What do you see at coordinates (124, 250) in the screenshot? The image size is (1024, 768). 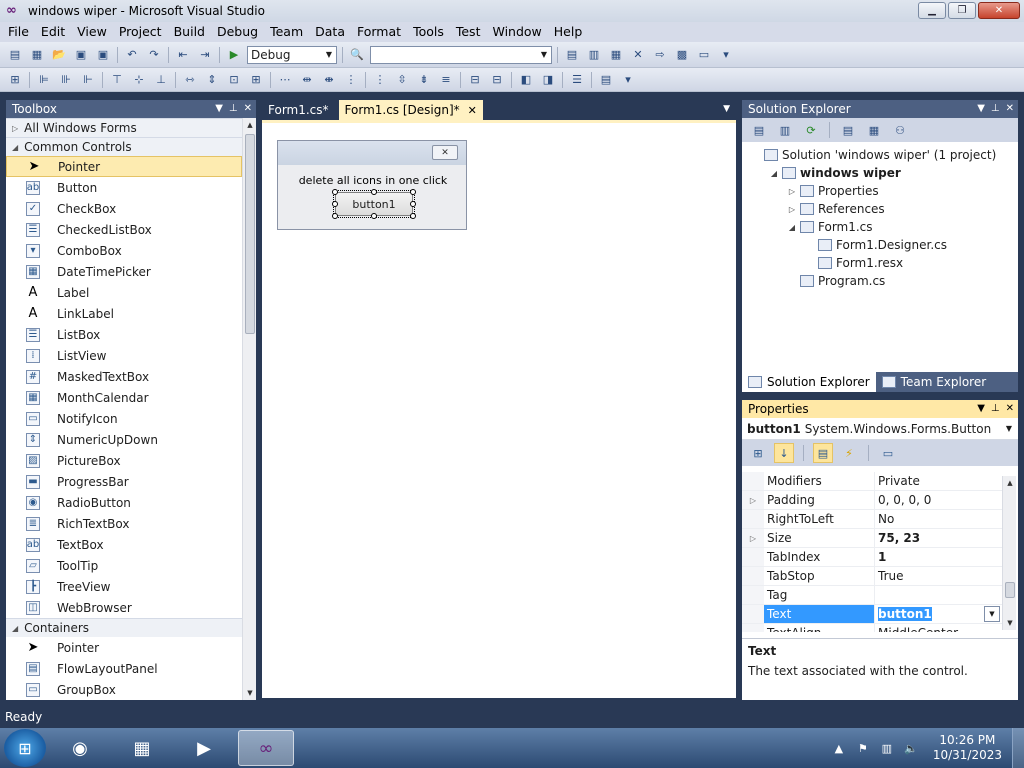 I see `toolbox-item-combobox: ▾ ComboBox` at bounding box center [124, 250].